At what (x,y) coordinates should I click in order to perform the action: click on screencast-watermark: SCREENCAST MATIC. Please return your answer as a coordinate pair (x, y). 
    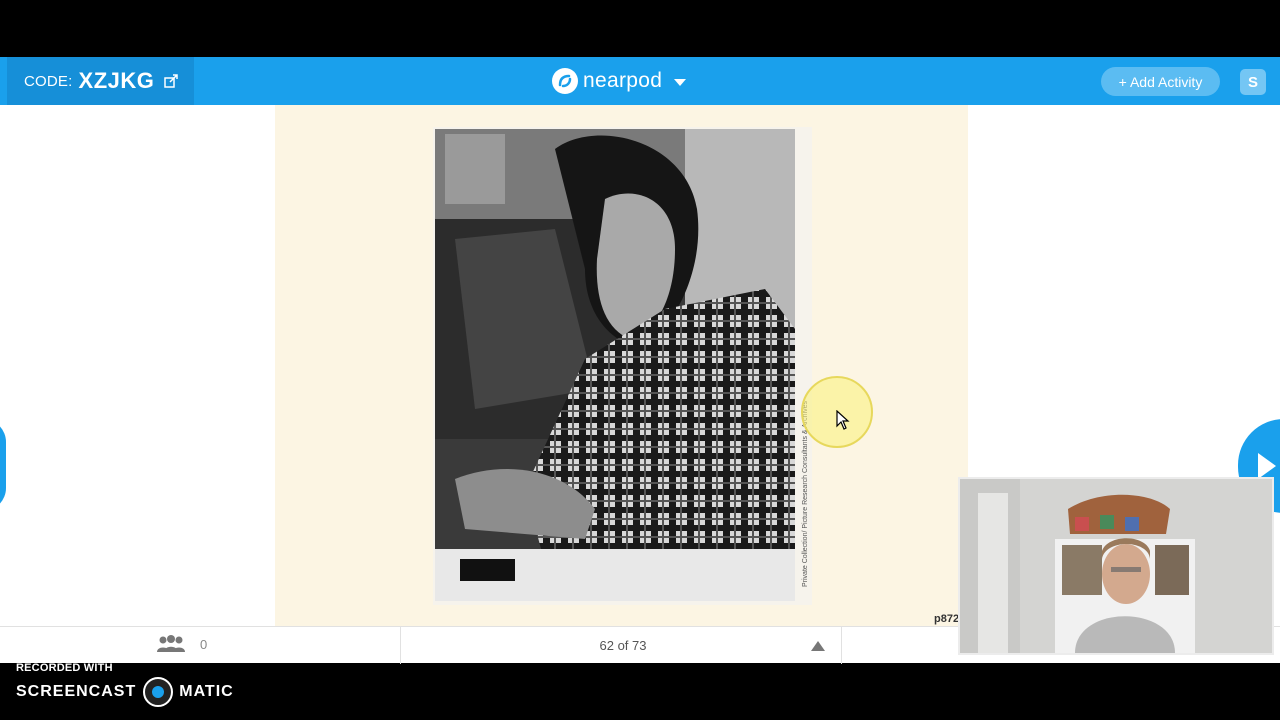
    Looking at the image, I should click on (125, 692).